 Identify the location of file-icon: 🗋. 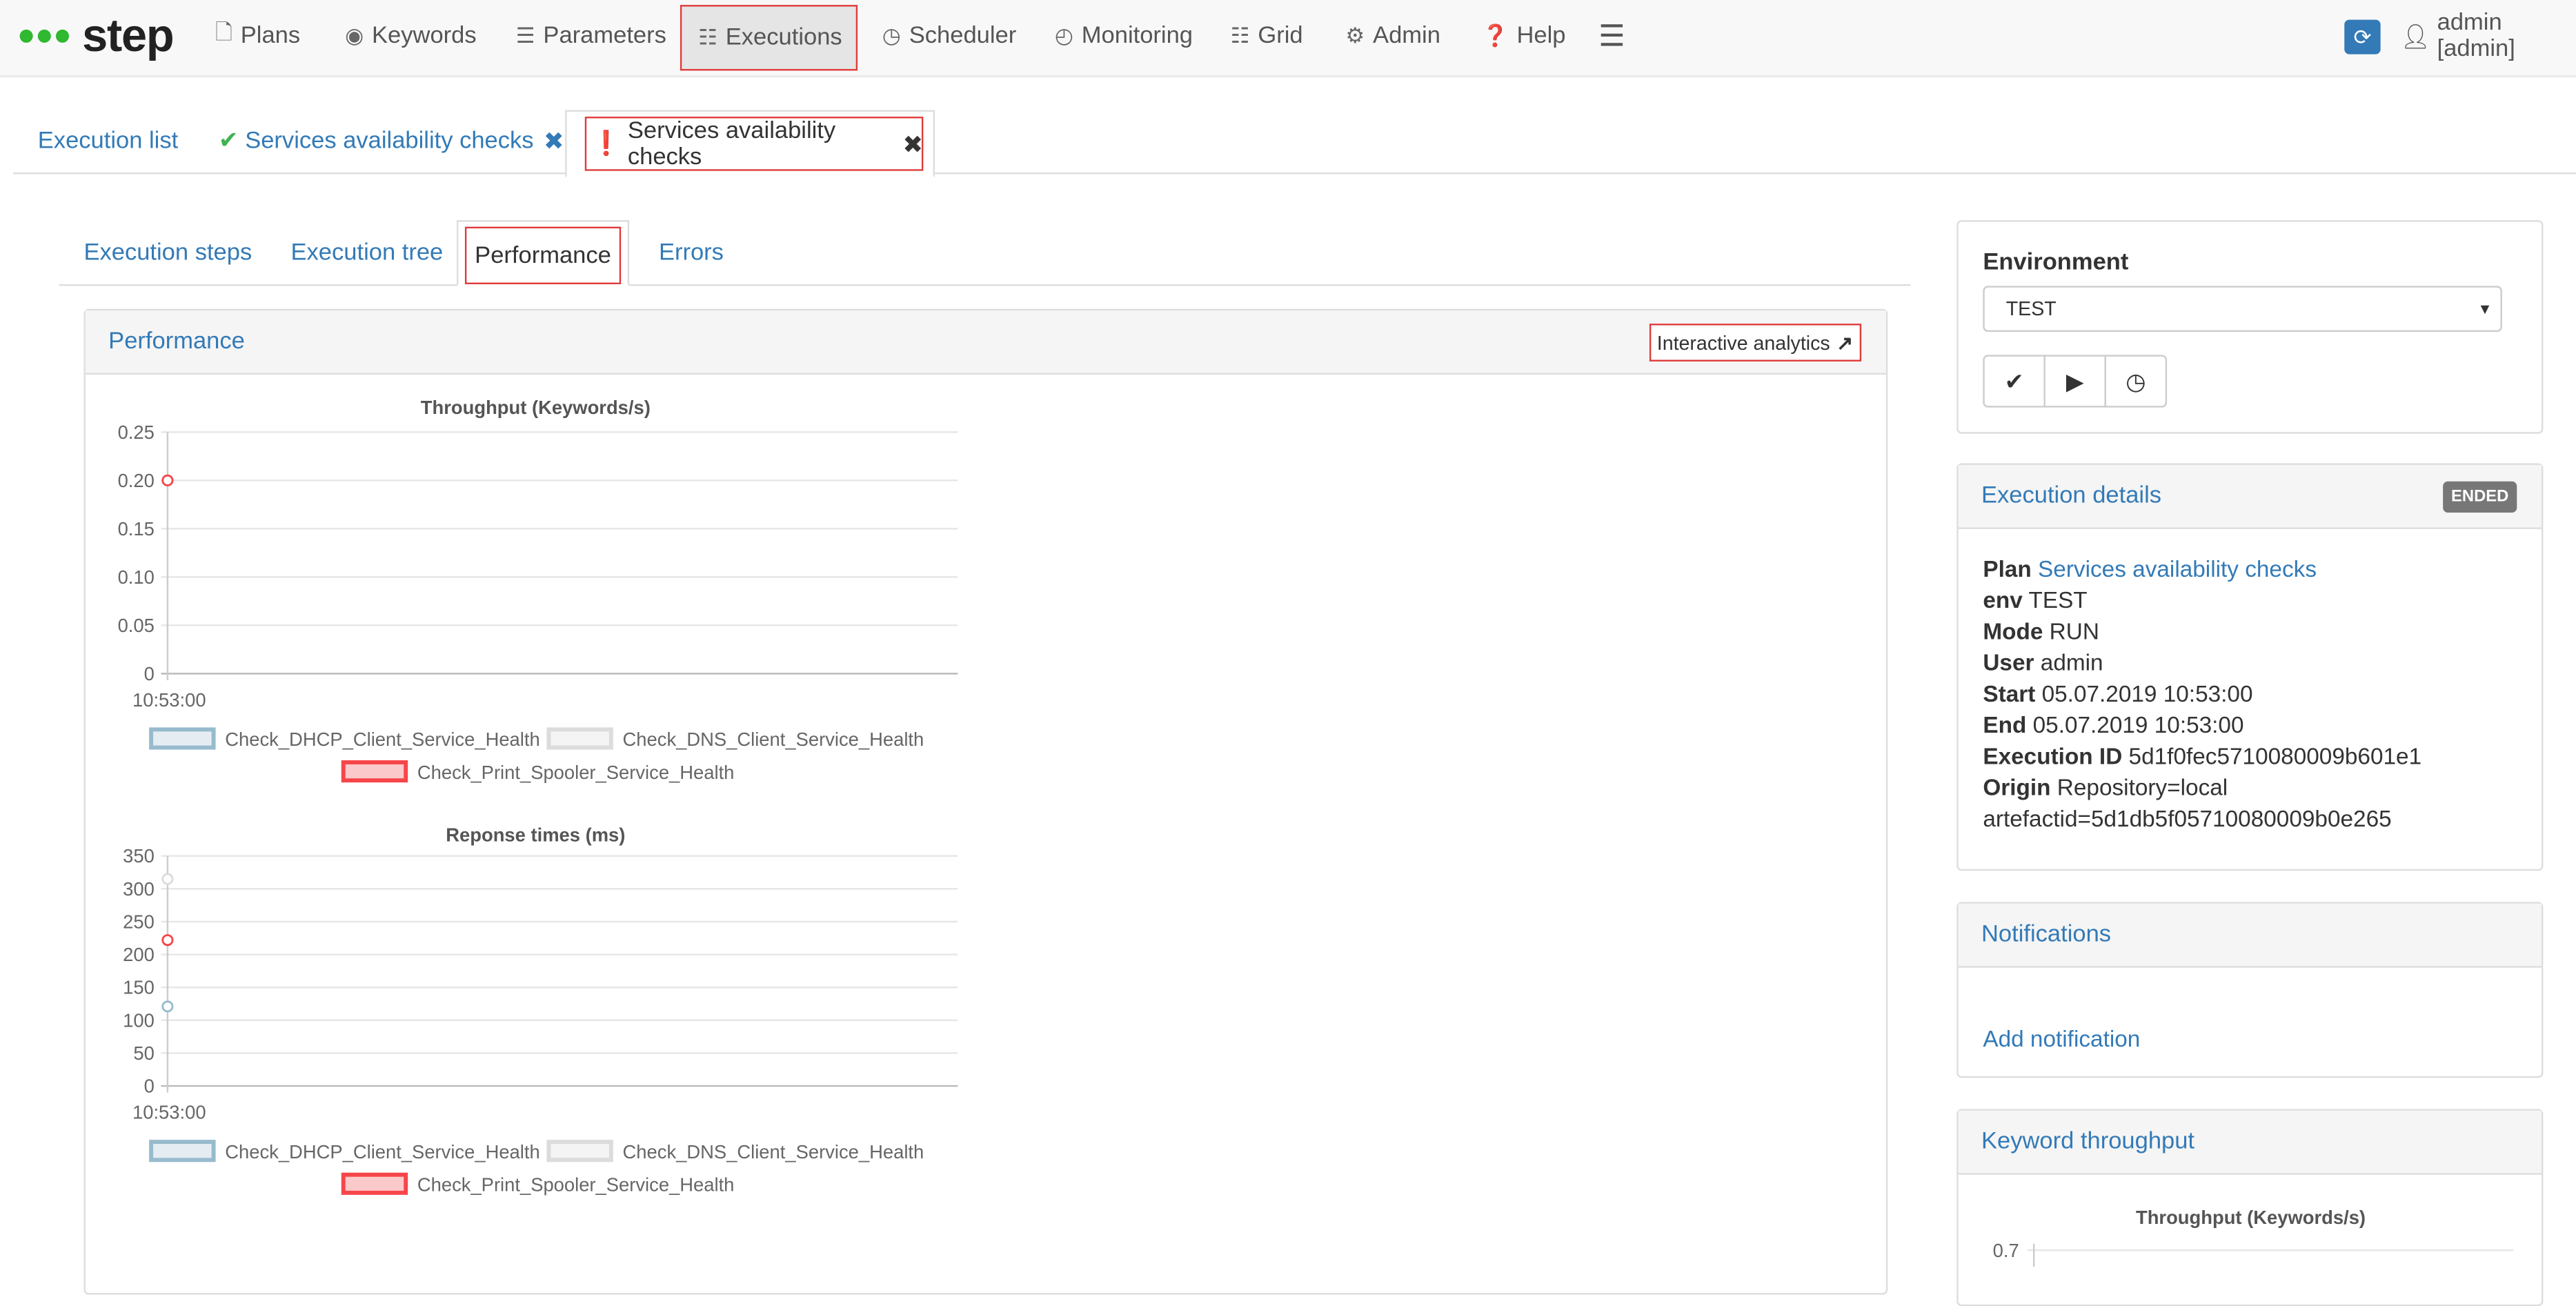
(223, 32).